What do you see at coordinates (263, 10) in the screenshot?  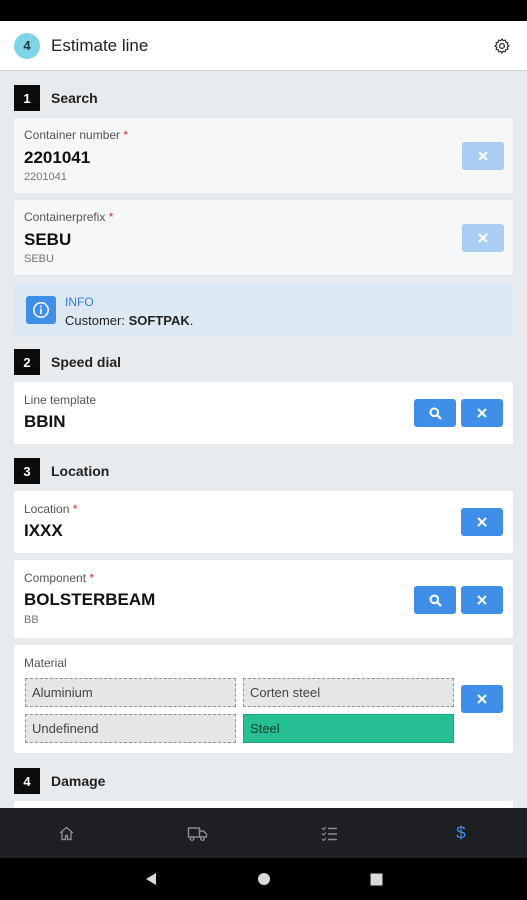 I see `status-bar` at bounding box center [263, 10].